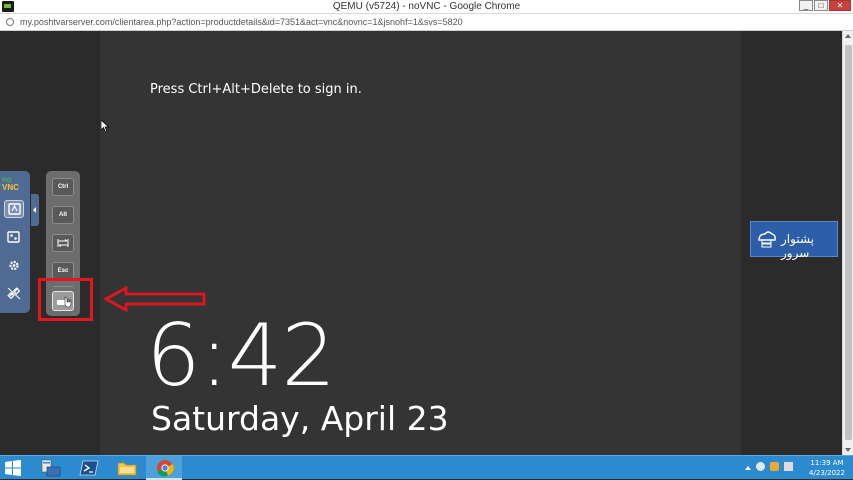 This screenshot has width=853, height=480. I want to click on scroll-down-icon, so click(848, 450).